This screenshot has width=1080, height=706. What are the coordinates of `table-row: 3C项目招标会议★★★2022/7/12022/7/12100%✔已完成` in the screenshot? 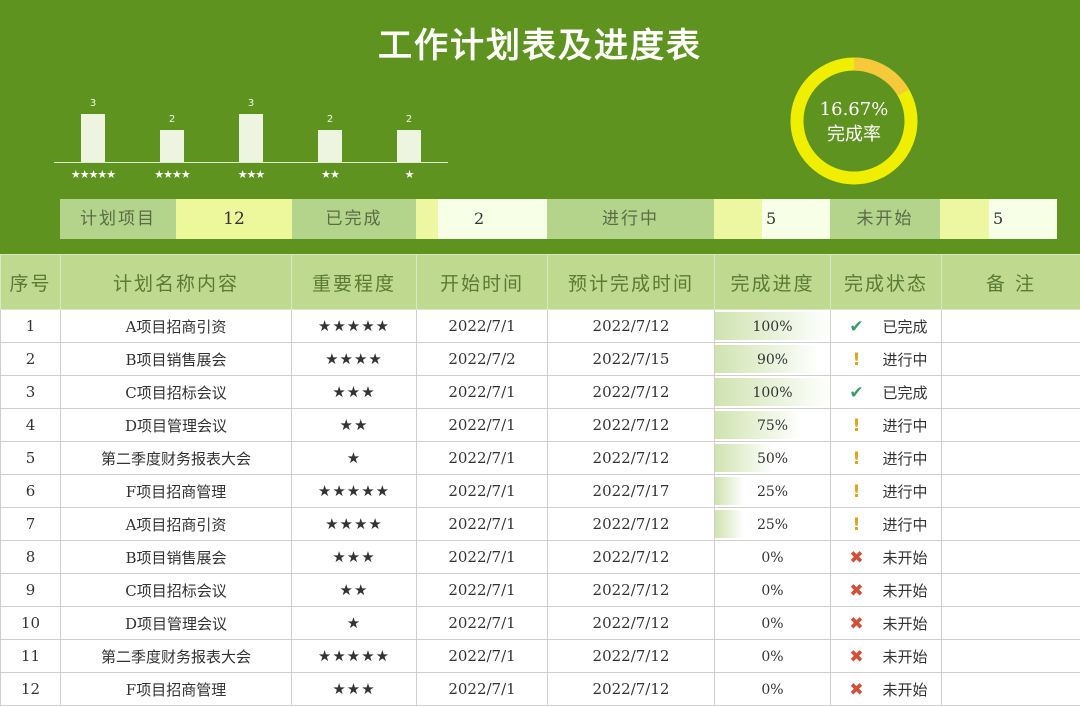 It's located at (540, 392).